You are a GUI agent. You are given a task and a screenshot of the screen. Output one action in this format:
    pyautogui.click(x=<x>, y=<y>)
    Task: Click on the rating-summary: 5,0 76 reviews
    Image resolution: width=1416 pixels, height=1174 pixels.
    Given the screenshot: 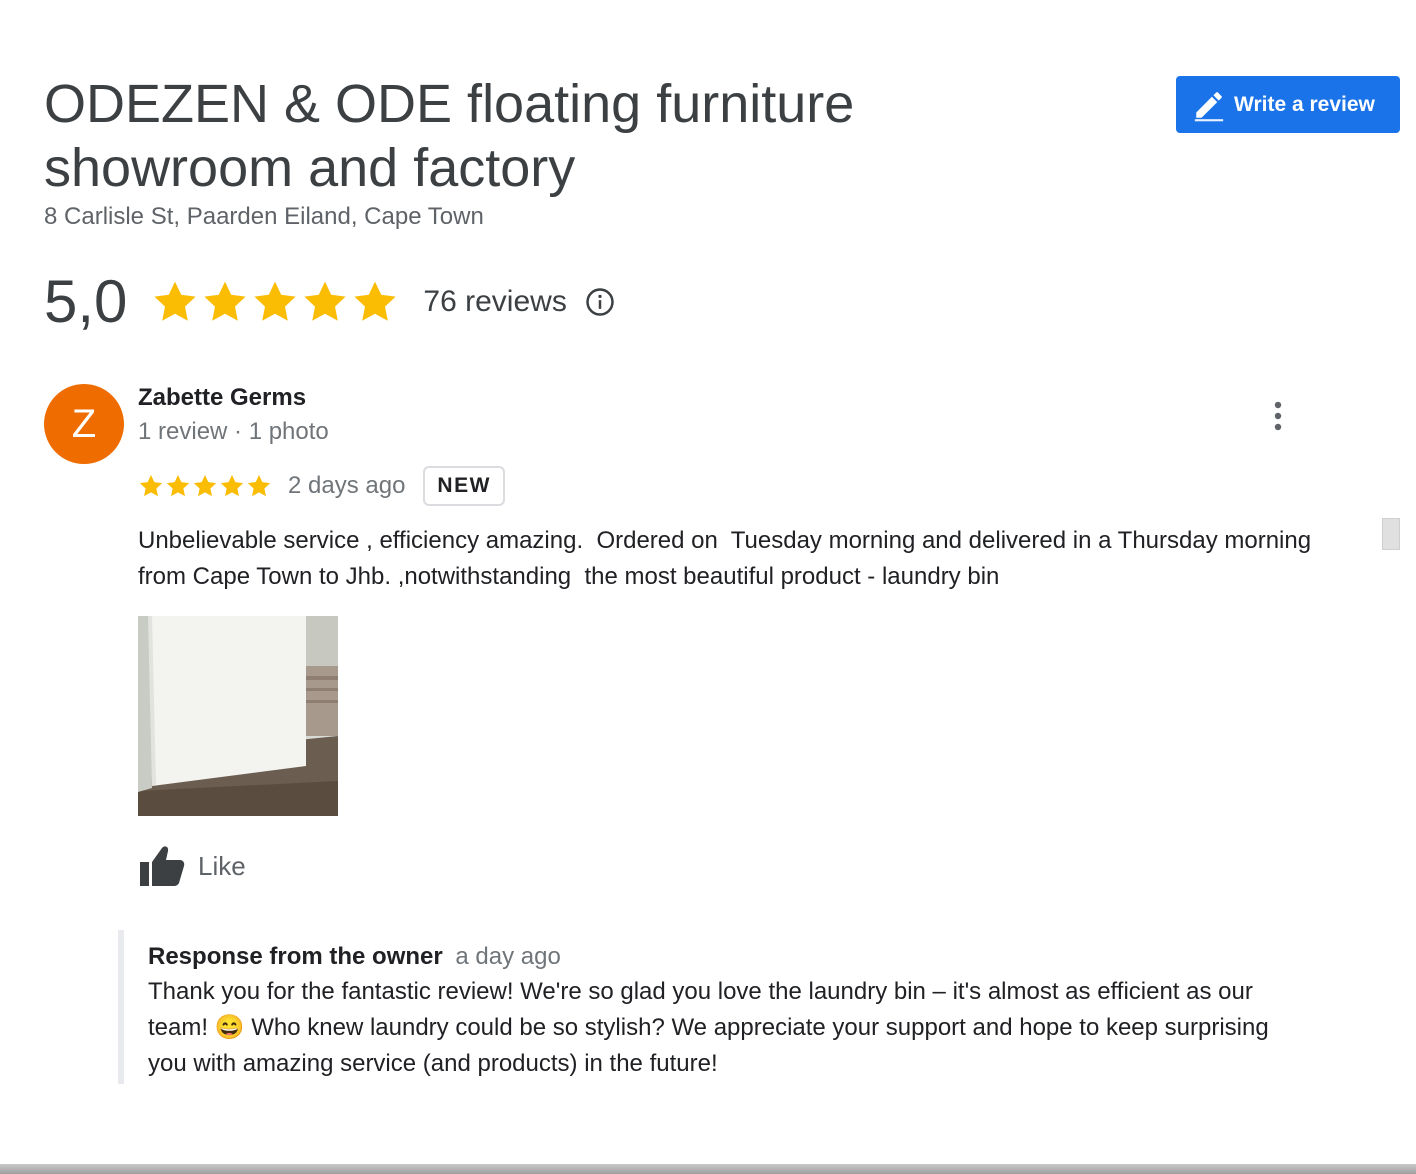 What is the action you would take?
    pyautogui.click(x=329, y=302)
    